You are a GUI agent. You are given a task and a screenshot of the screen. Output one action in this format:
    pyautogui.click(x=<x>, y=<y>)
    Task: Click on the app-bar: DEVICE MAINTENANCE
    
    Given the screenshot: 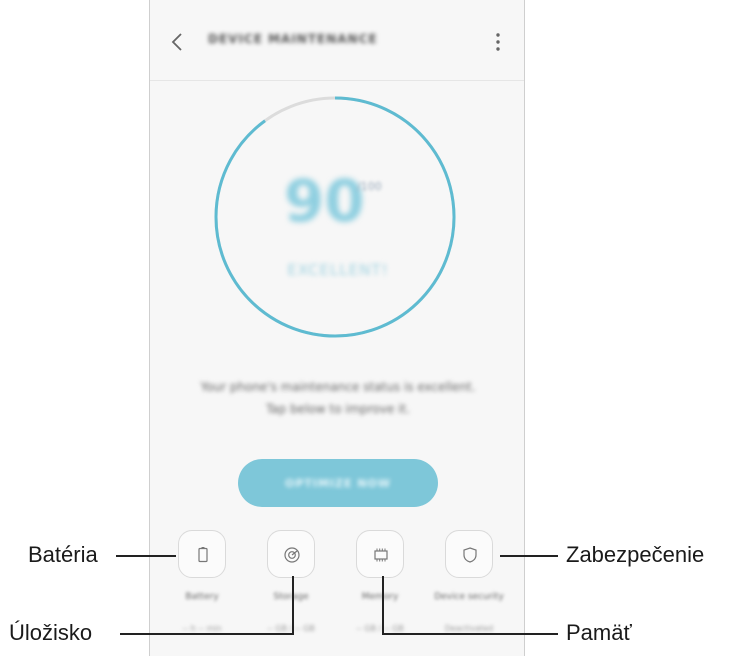 What is the action you would take?
    pyautogui.click(x=337, y=40)
    